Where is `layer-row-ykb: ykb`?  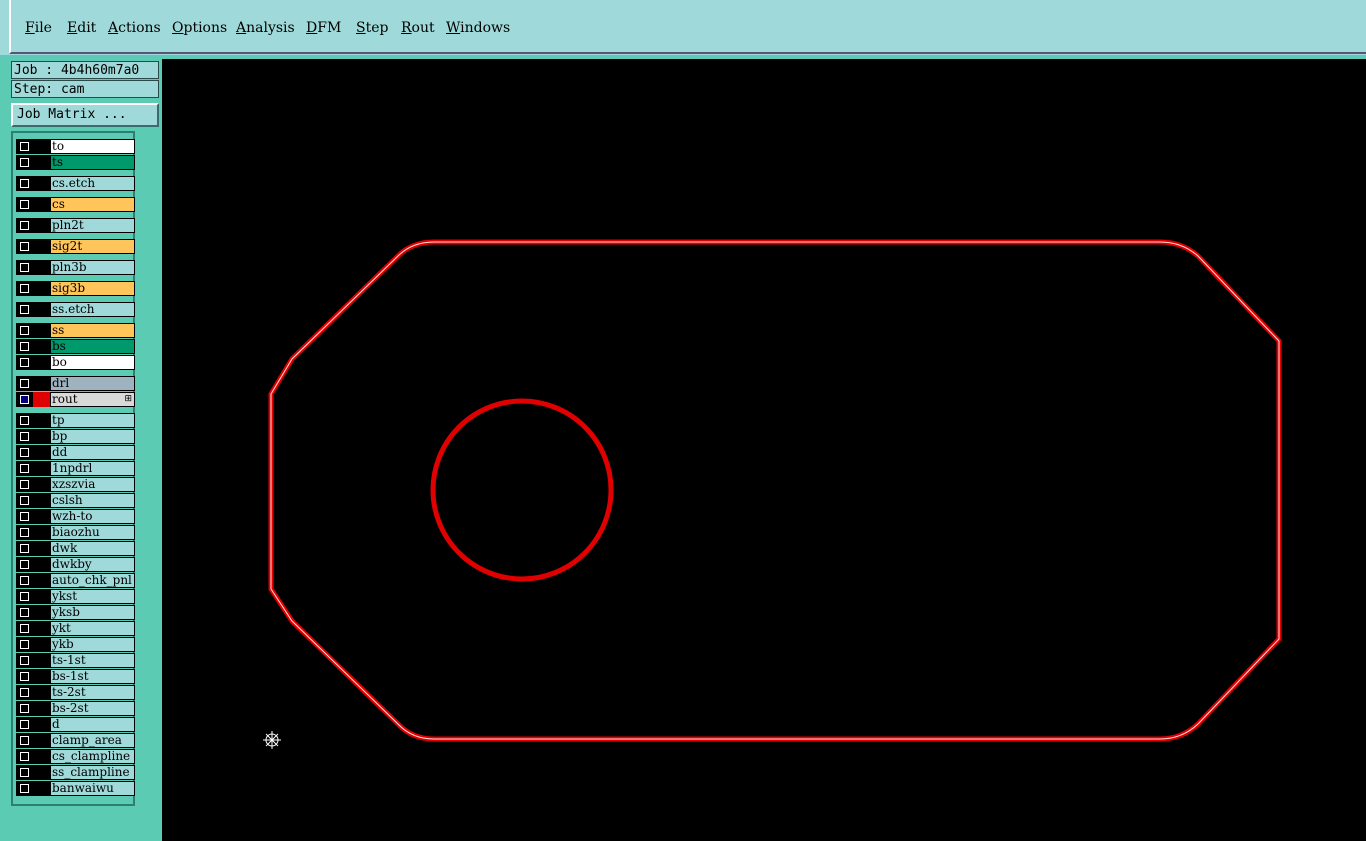
layer-row-ykb: ykb is located at coordinates (75, 644).